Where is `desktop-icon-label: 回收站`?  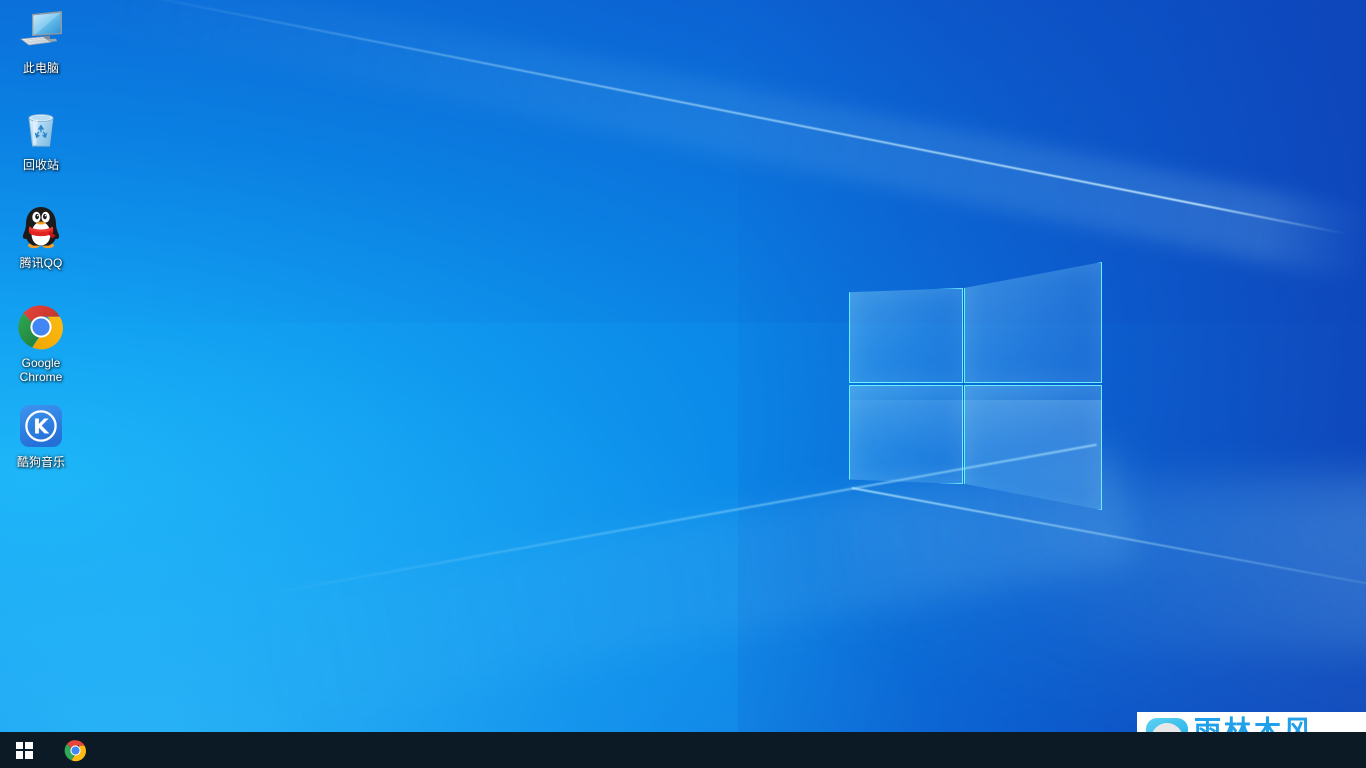 desktop-icon-label: 回收站 is located at coordinates (40, 165).